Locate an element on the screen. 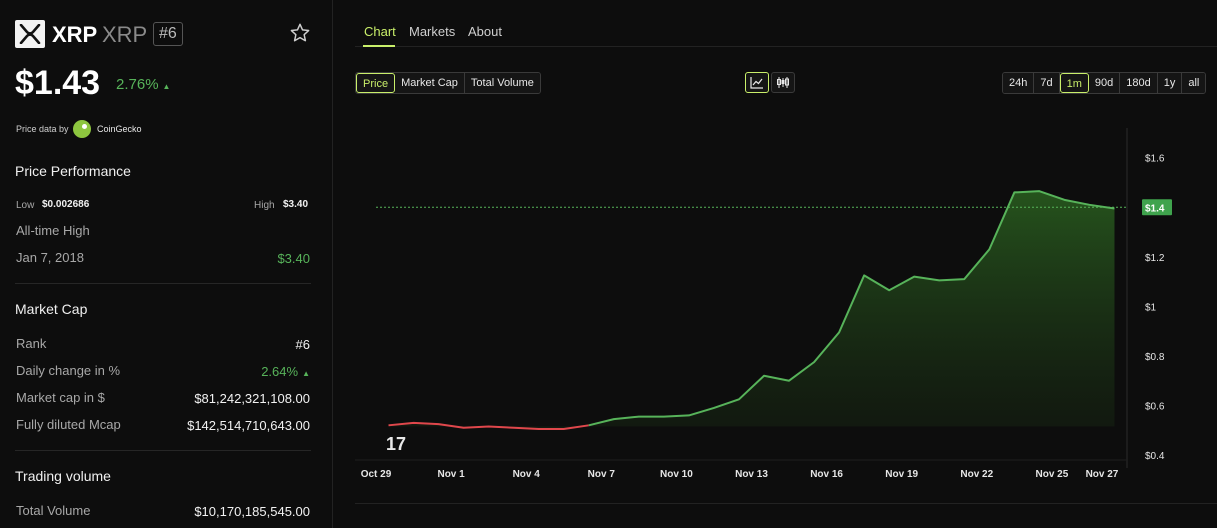 This screenshot has width=1217, height=528. active-tab-indicator is located at coordinates (379, 46).